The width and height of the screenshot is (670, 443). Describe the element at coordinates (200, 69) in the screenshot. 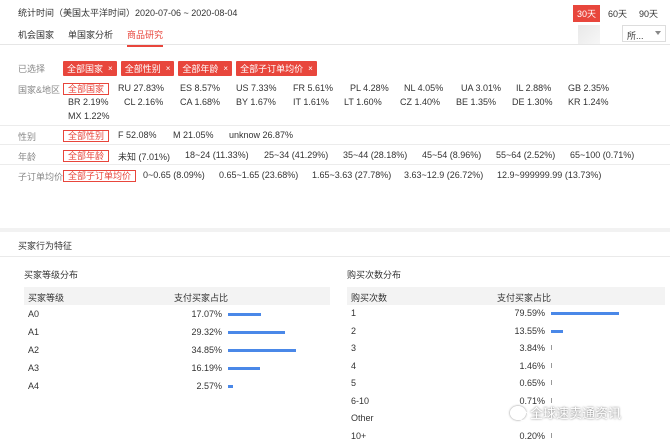

I see `chip-label: 全部年龄` at that location.